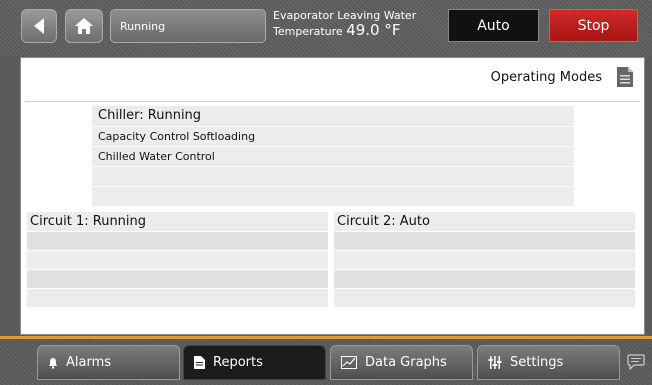 The height and width of the screenshot is (385, 652). I want to click on tab-reports-label: Reports, so click(238, 362).